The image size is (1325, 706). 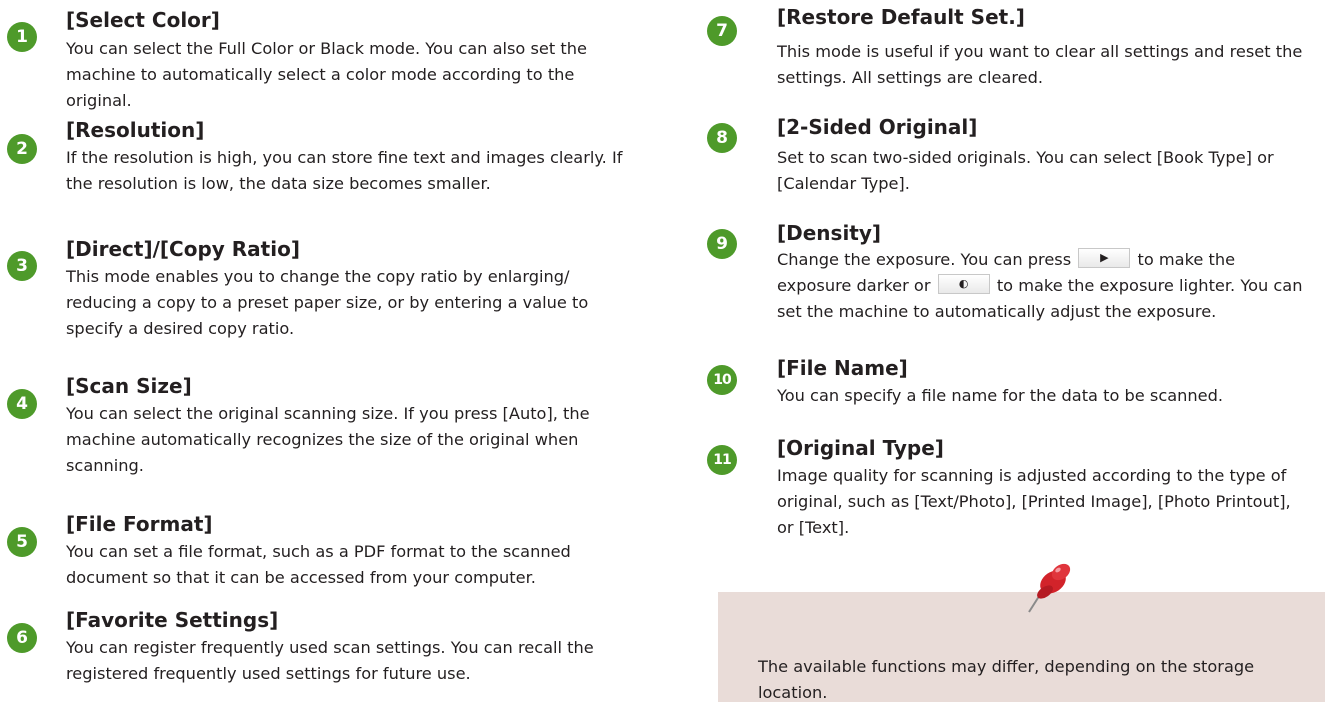 What do you see at coordinates (901, 17) in the screenshot?
I see `item-title: [Restore Default Set.]` at bounding box center [901, 17].